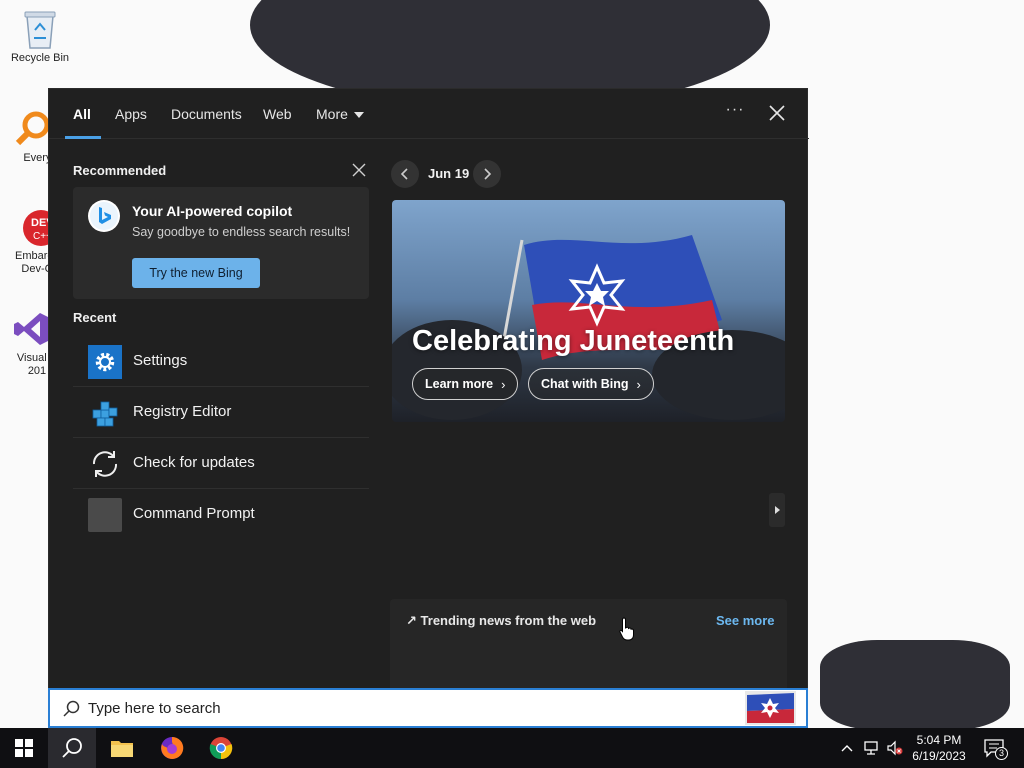 This screenshot has width=1024, height=768. What do you see at coordinates (585, 384) in the screenshot?
I see `chat-with-bing-label: Chat with Bing` at bounding box center [585, 384].